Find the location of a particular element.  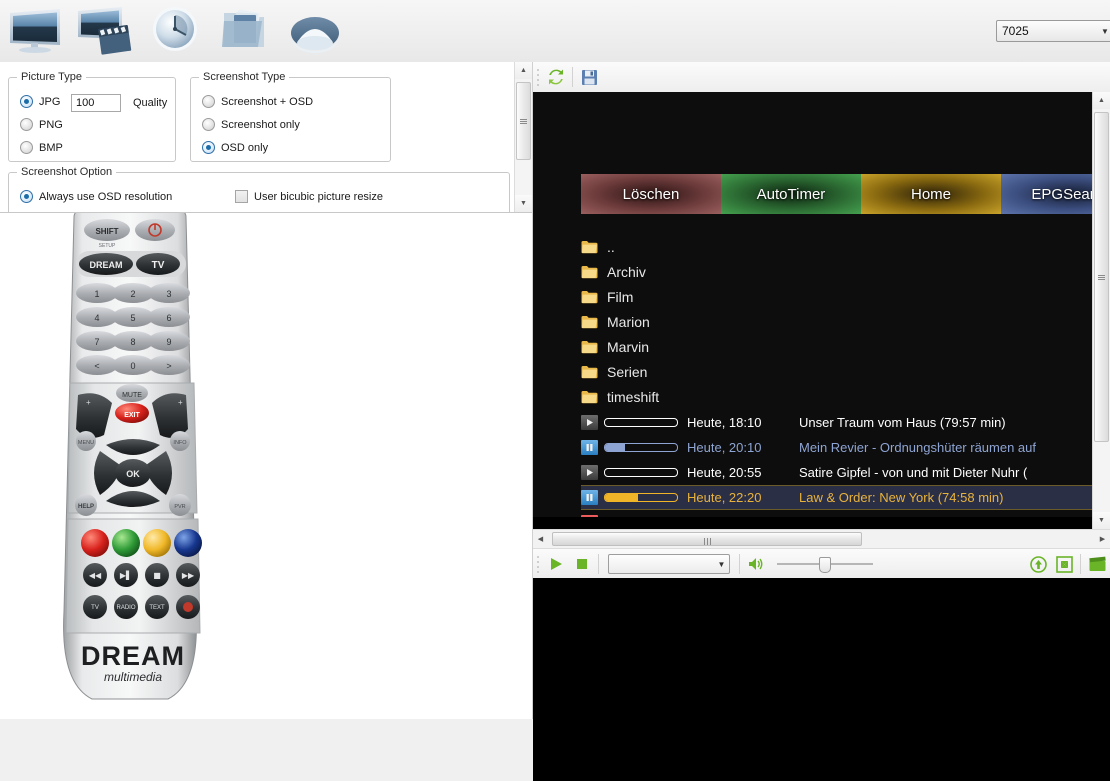

osd-folder-row: Archiv is located at coordinates (837, 271).